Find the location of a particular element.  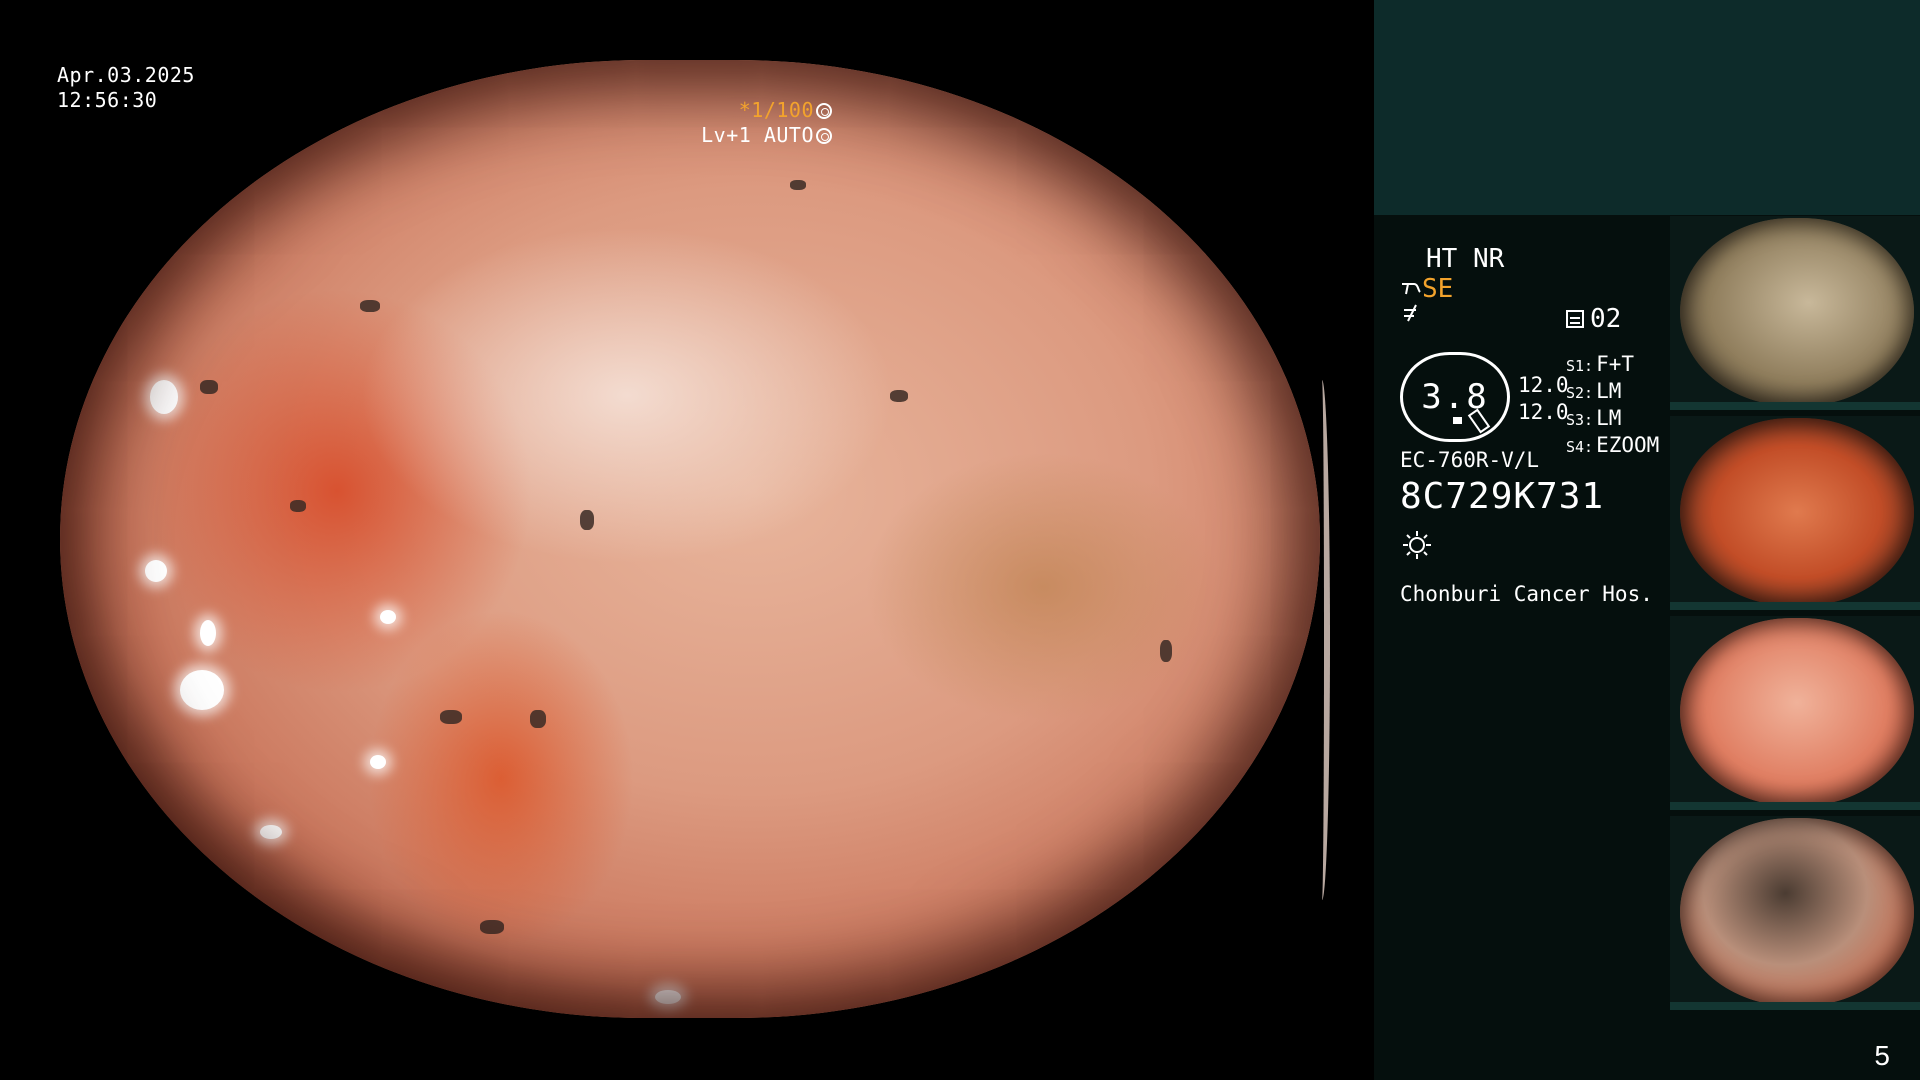

timestamp: Apr.03.2025 12:56:30 is located at coordinates (126, 88).